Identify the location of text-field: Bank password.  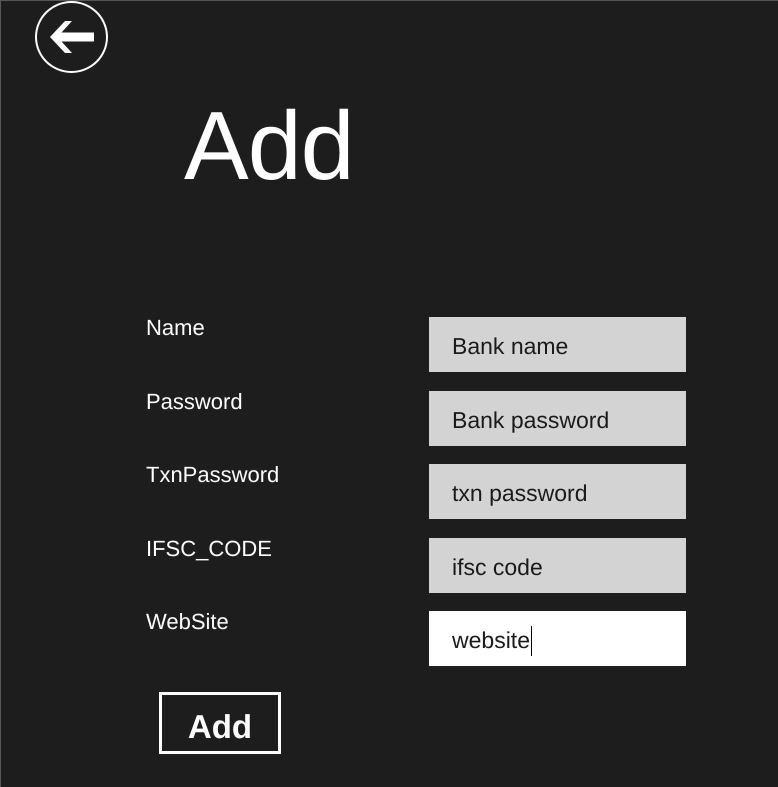
(557, 418).